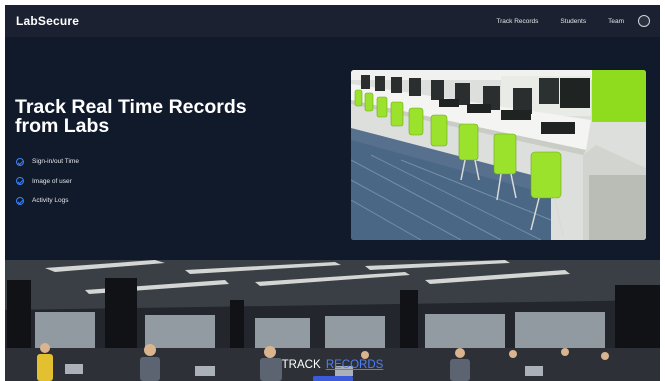 The width and height of the screenshot is (665, 381). I want to click on brand-logo: LabSecure, so click(47, 21).